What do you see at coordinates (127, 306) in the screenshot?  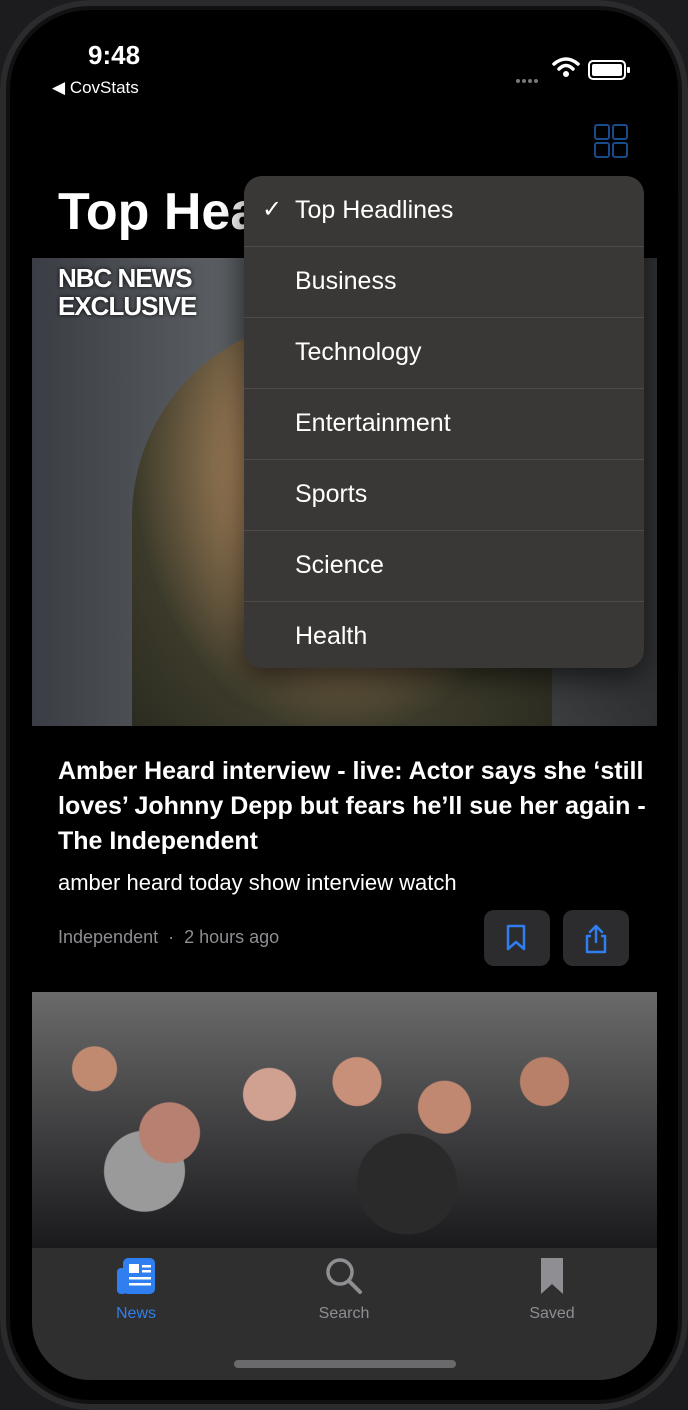 I see `logo-line-2: EXCLUSIVE` at bounding box center [127, 306].